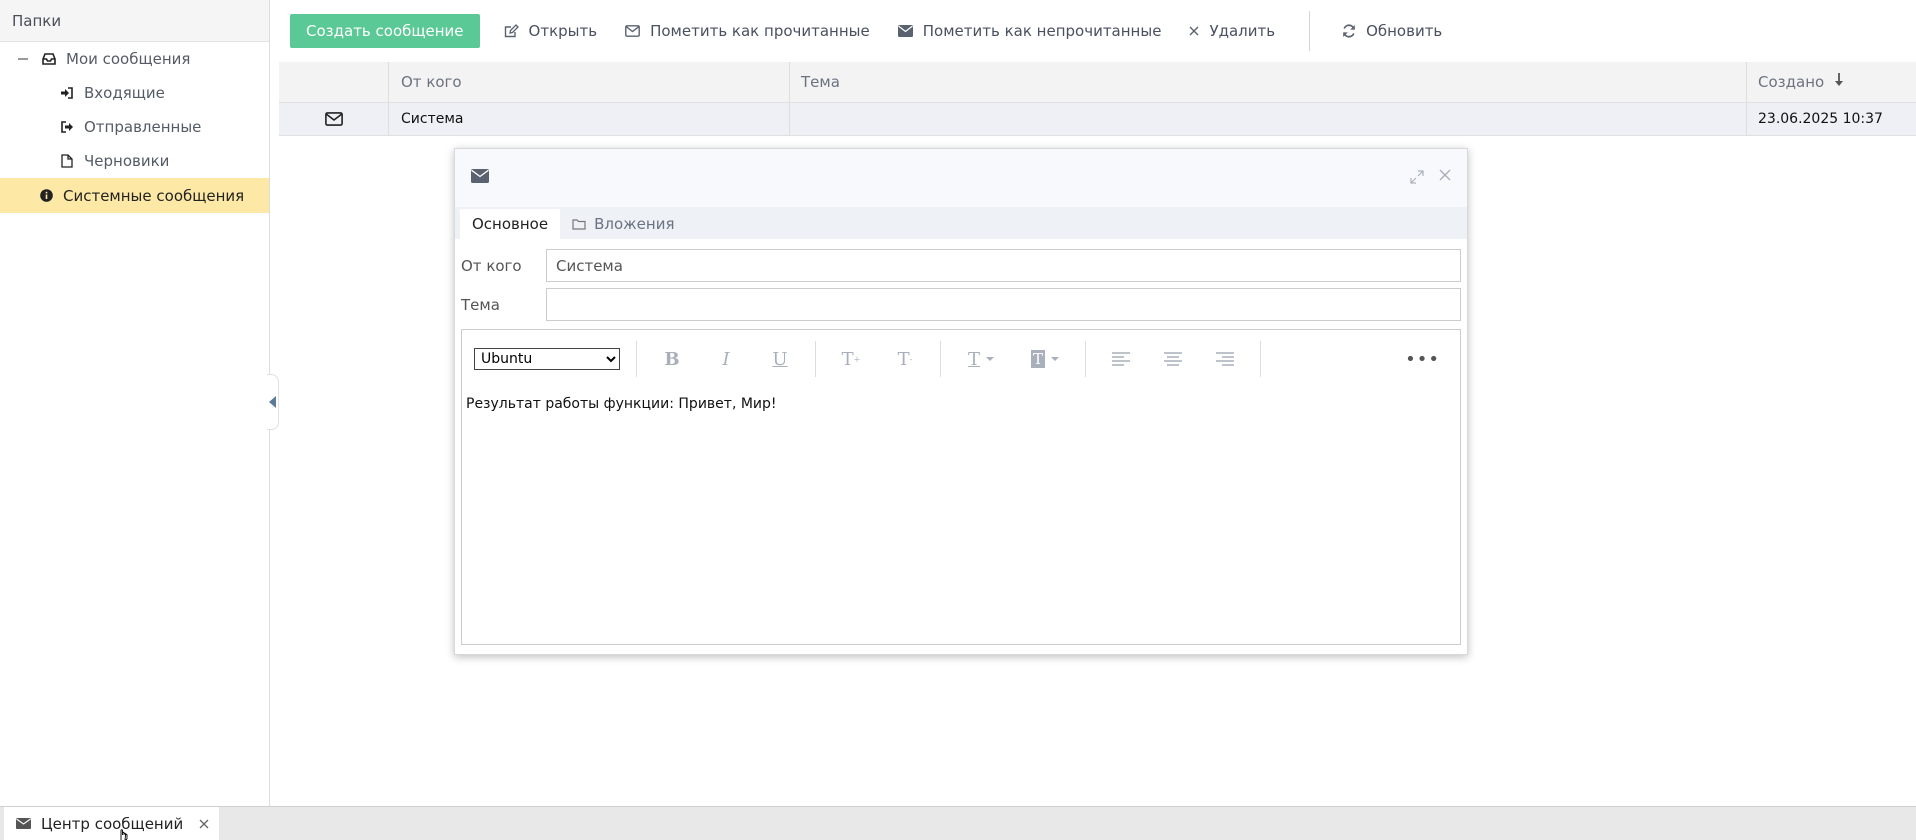 The width and height of the screenshot is (1916, 840). I want to click on from-field: Система, so click(1003, 265).